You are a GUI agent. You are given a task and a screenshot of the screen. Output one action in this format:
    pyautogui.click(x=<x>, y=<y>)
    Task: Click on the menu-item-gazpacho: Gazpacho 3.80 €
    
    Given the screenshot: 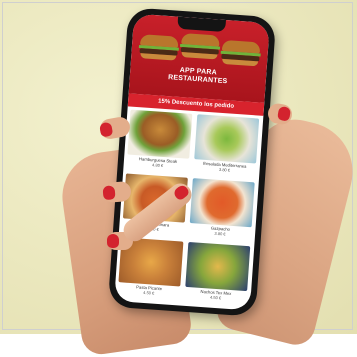 What is the action you would take?
    pyautogui.click(x=221, y=210)
    